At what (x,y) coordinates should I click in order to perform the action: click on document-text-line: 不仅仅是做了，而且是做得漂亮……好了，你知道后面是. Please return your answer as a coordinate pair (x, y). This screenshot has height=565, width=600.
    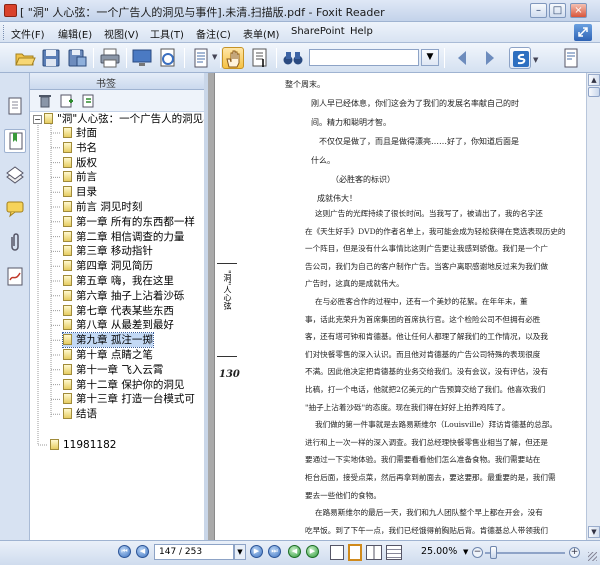
    Looking at the image, I should click on (419, 141).